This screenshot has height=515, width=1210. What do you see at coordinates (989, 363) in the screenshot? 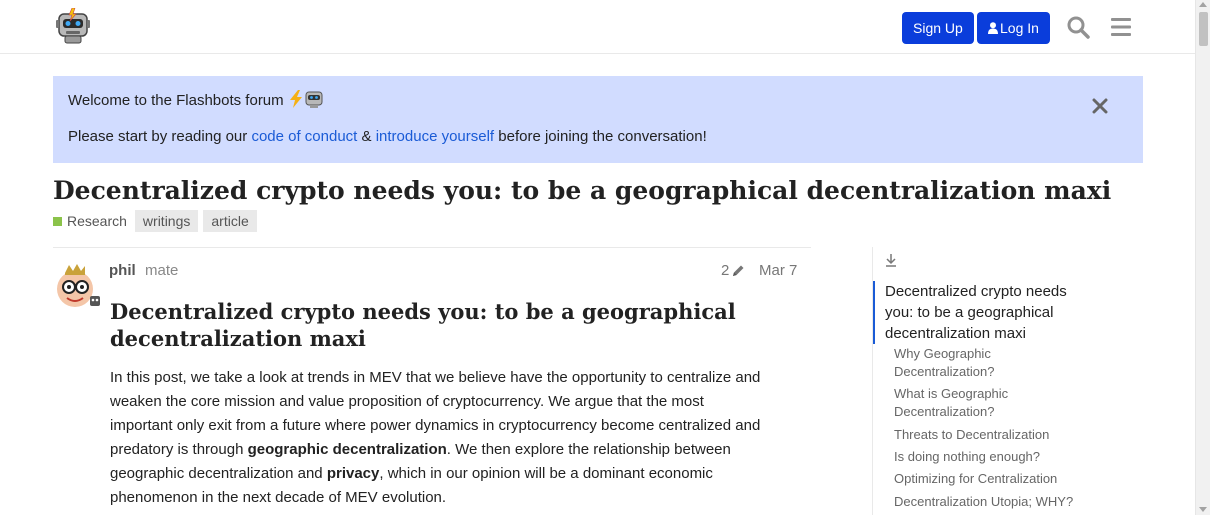
I see `toc-item-why-geographic: Why Geographic Decentralization?` at bounding box center [989, 363].